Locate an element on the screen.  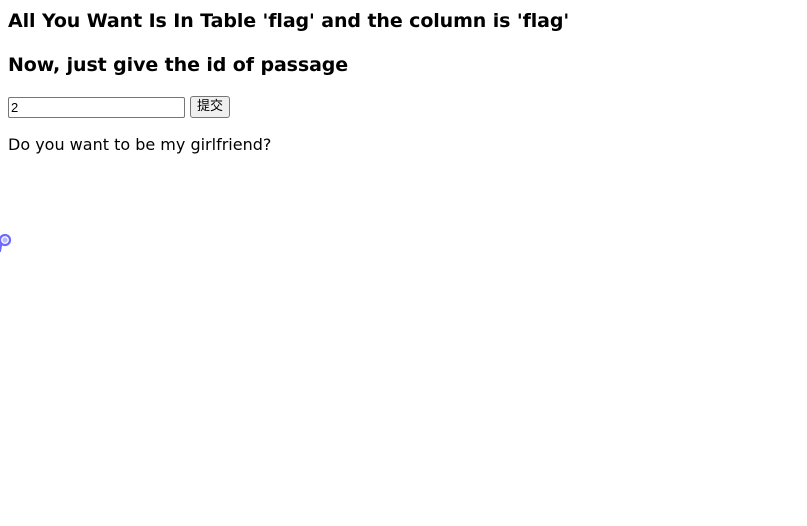
id-query-form: 提交 is located at coordinates (119, 107).